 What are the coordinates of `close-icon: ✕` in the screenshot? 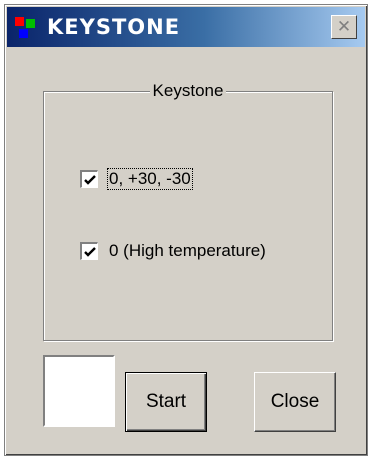 It's located at (344, 27).